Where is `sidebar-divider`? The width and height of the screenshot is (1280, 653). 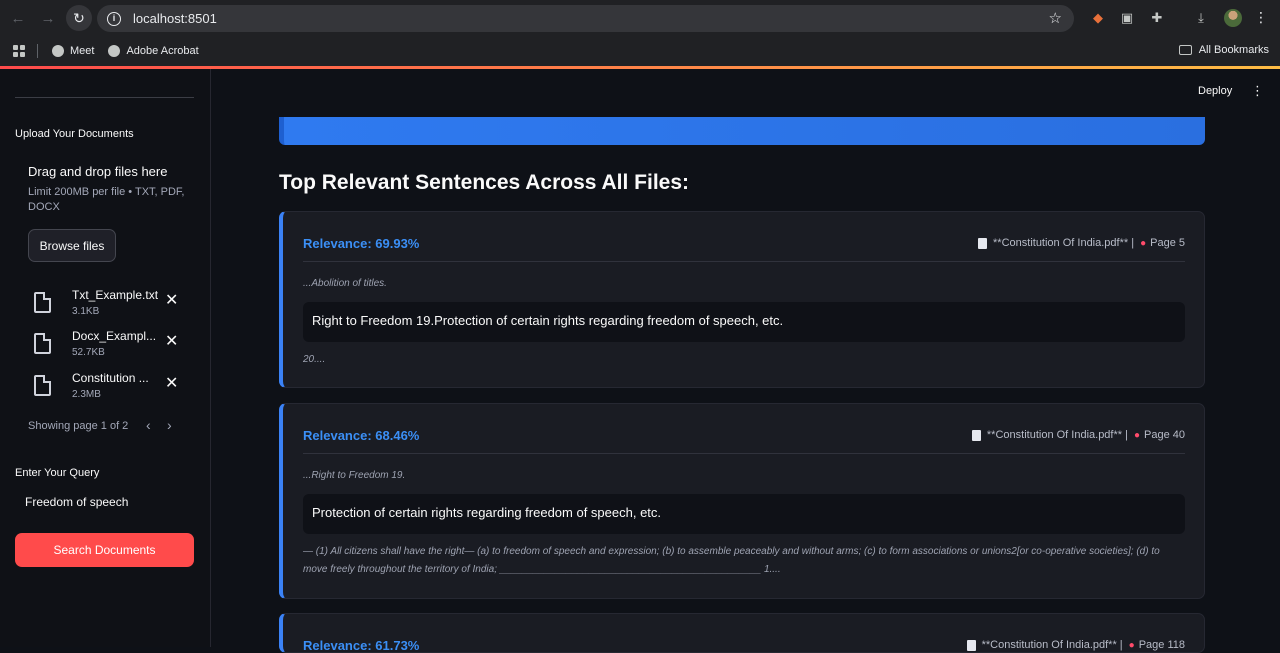 sidebar-divider is located at coordinates (104, 97).